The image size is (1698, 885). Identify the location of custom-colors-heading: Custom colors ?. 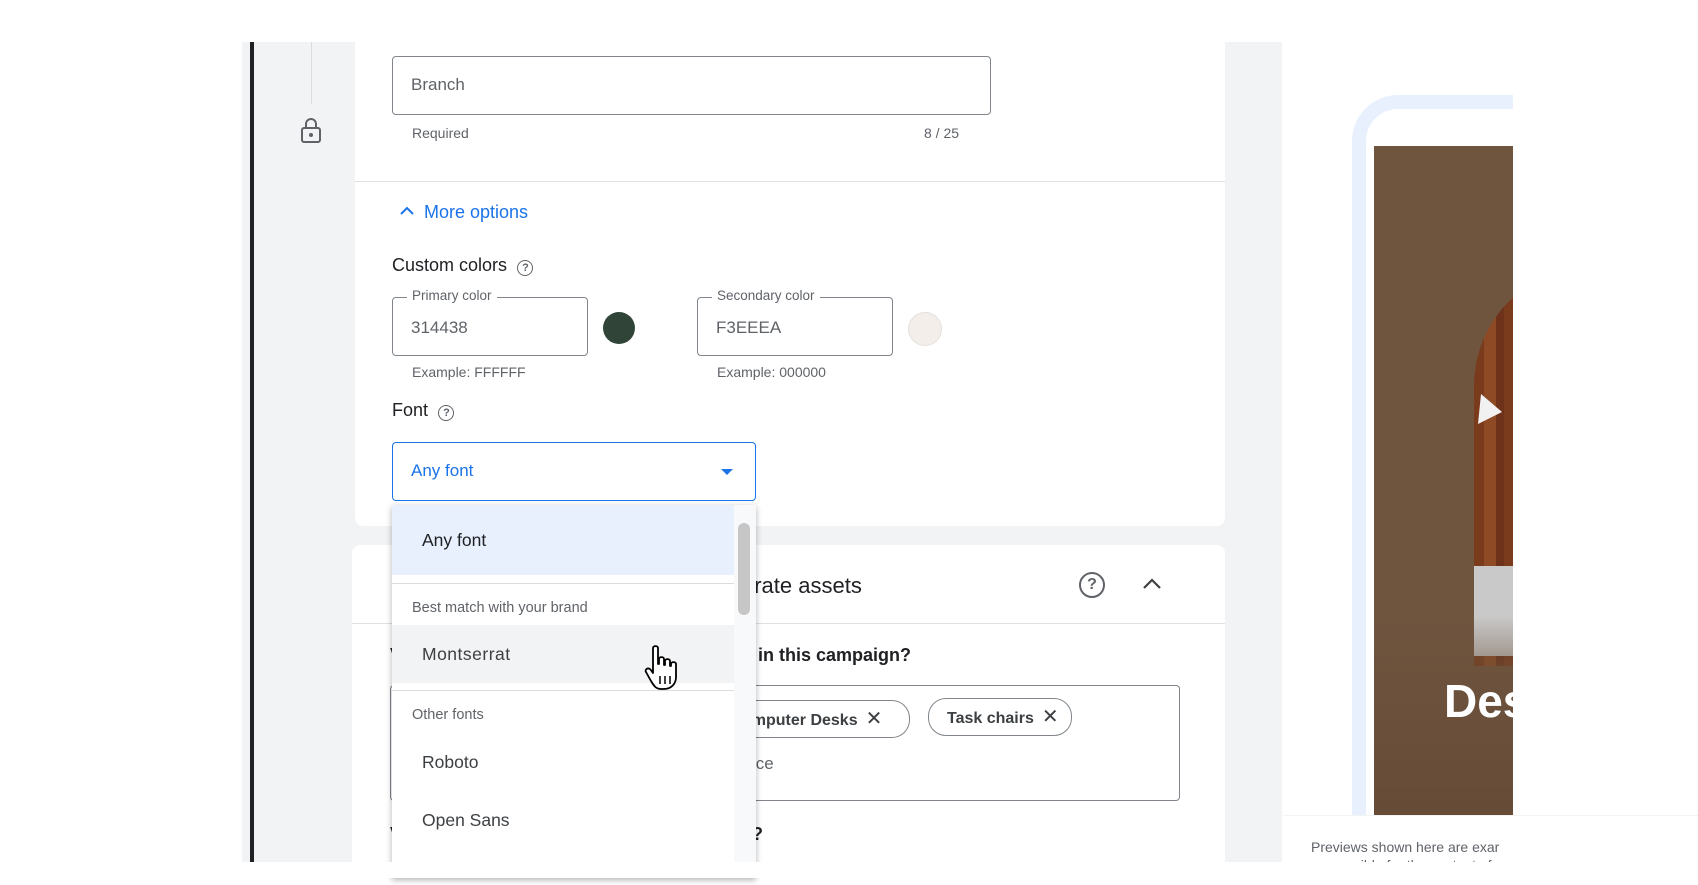
(463, 265).